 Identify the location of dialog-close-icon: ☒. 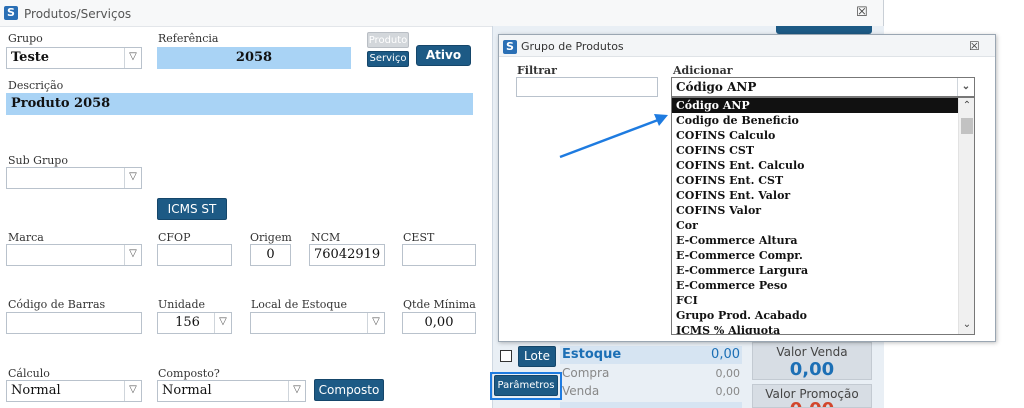
(974, 46).